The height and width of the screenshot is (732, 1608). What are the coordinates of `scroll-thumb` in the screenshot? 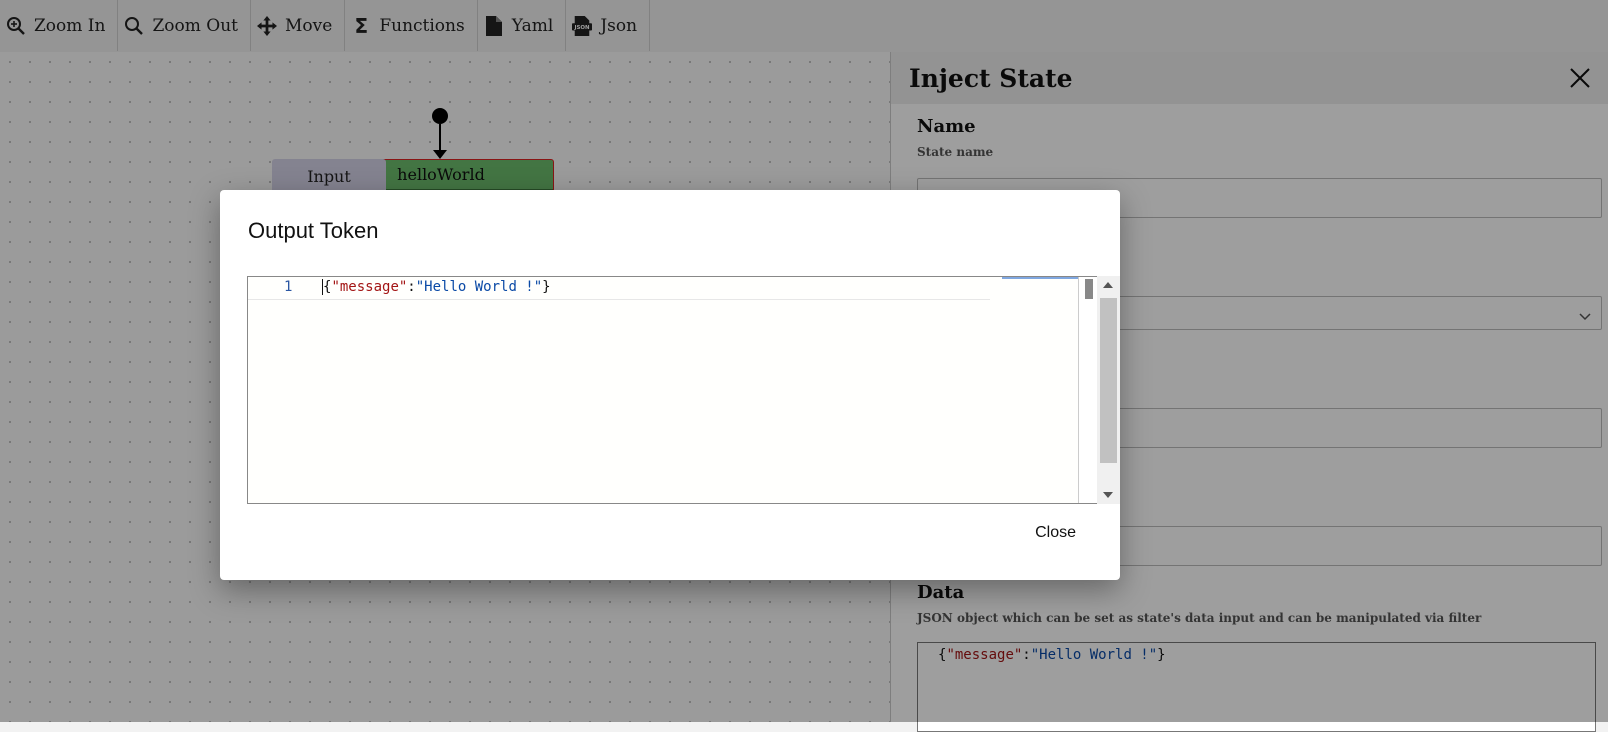 It's located at (1108, 380).